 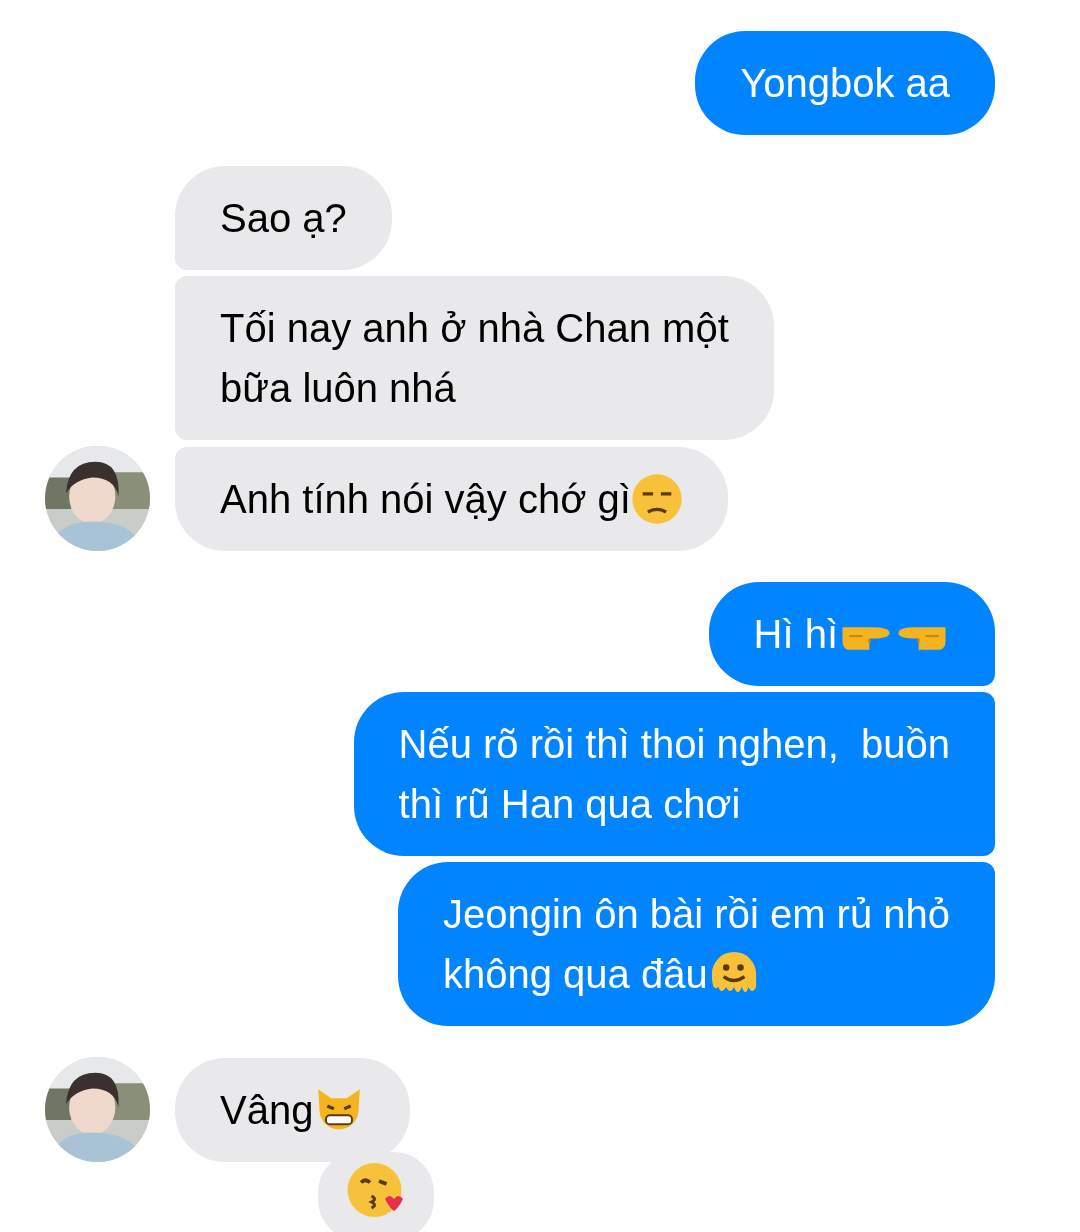 I want to click on message-text: Nếu rõ rồi thì thoi nghen, buồn, so click(x=674, y=744).